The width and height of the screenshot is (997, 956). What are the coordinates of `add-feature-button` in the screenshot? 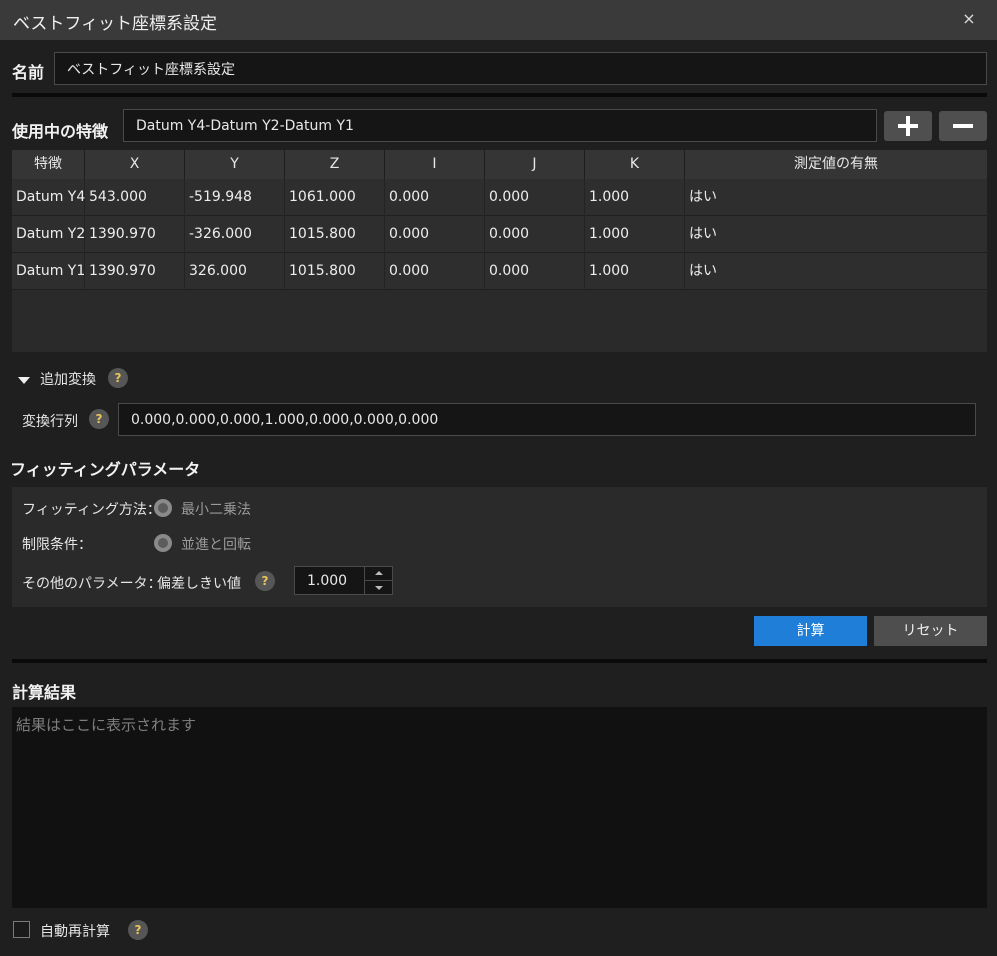 It's located at (908, 126).